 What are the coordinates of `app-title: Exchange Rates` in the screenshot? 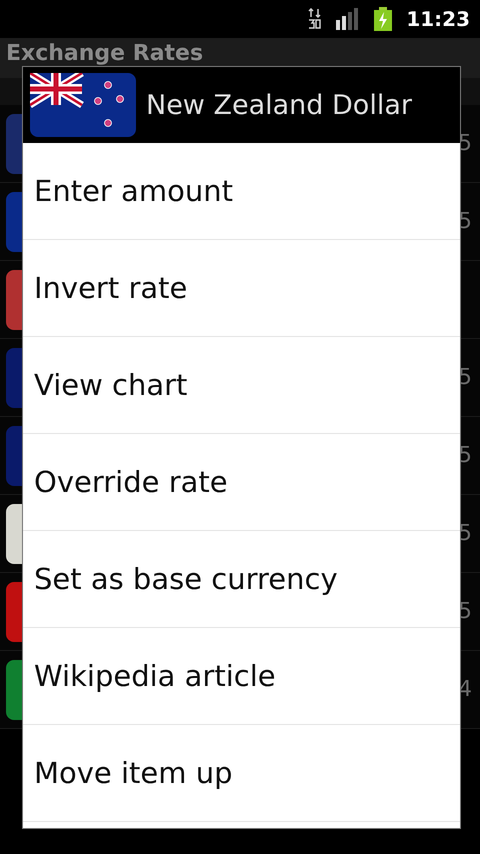 It's located at (105, 54).